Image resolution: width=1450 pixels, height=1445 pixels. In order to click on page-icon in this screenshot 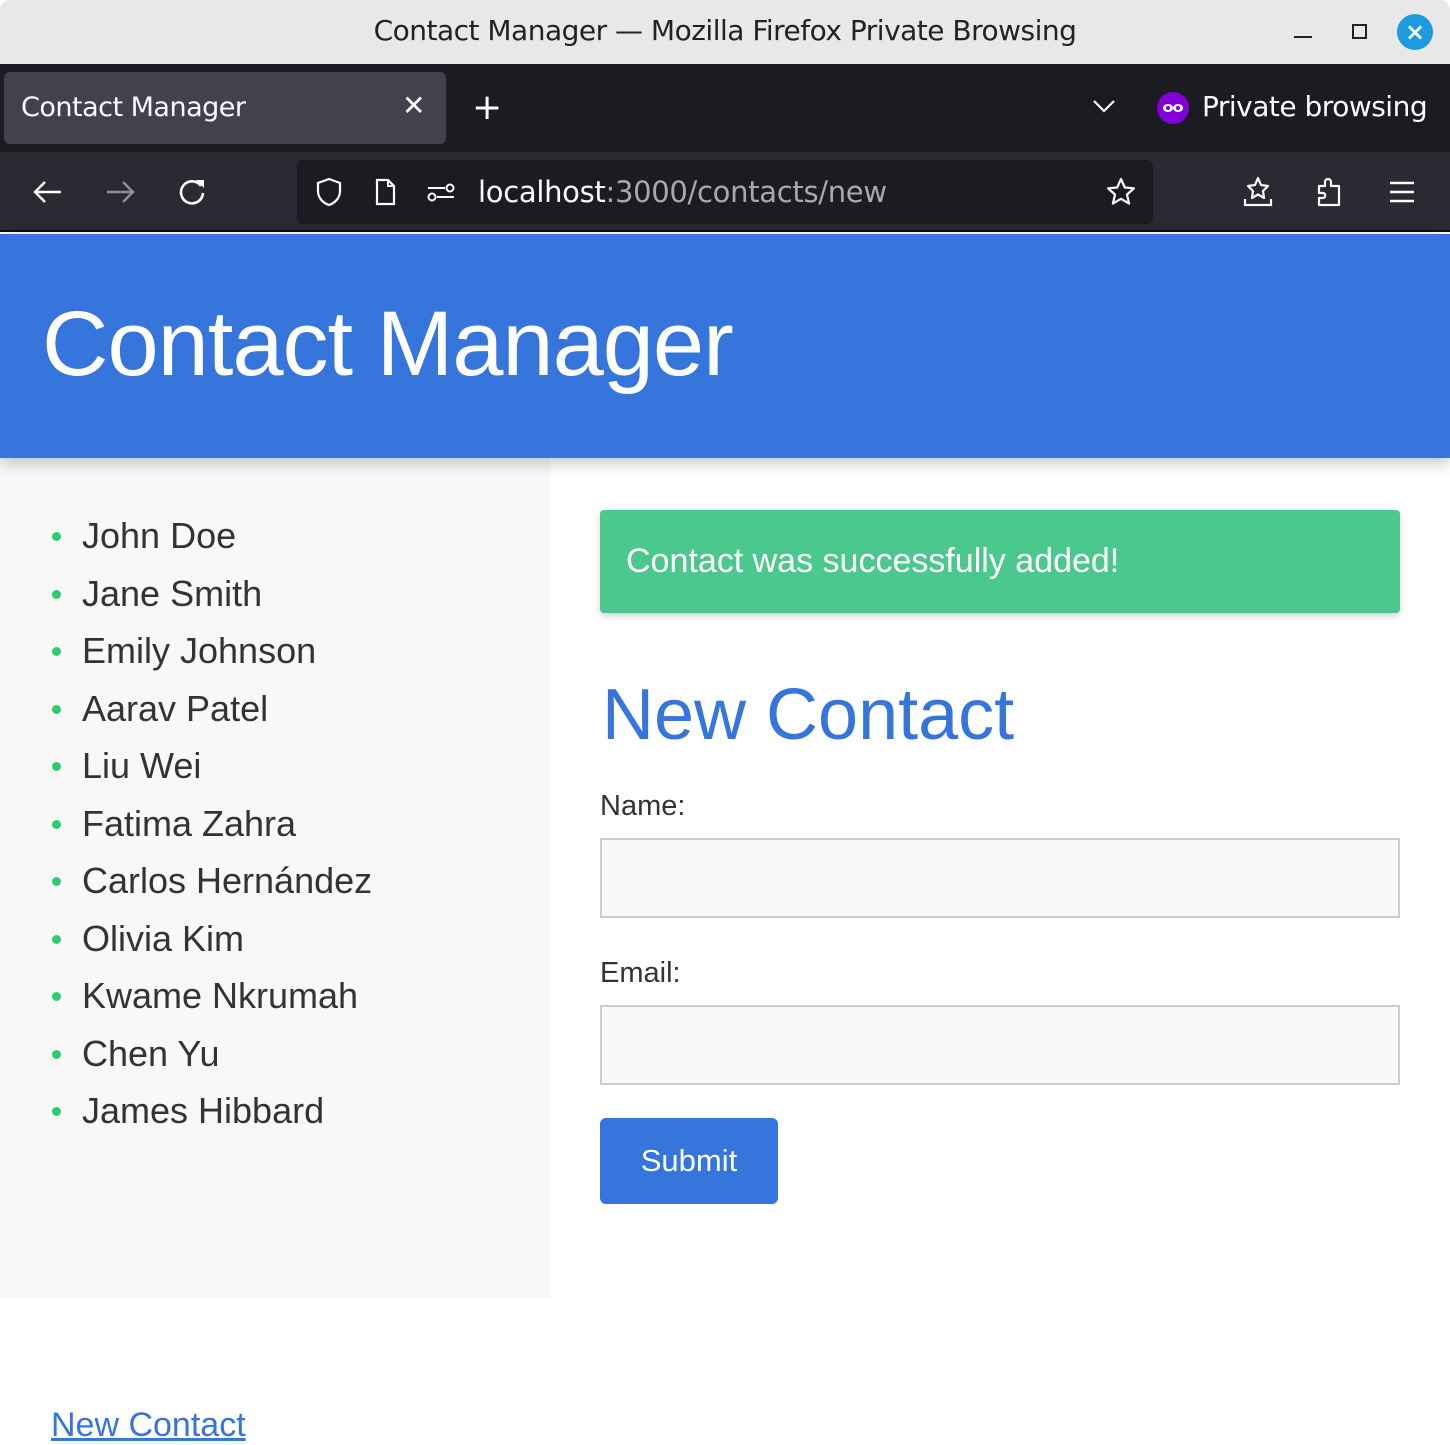, I will do `click(385, 192)`.